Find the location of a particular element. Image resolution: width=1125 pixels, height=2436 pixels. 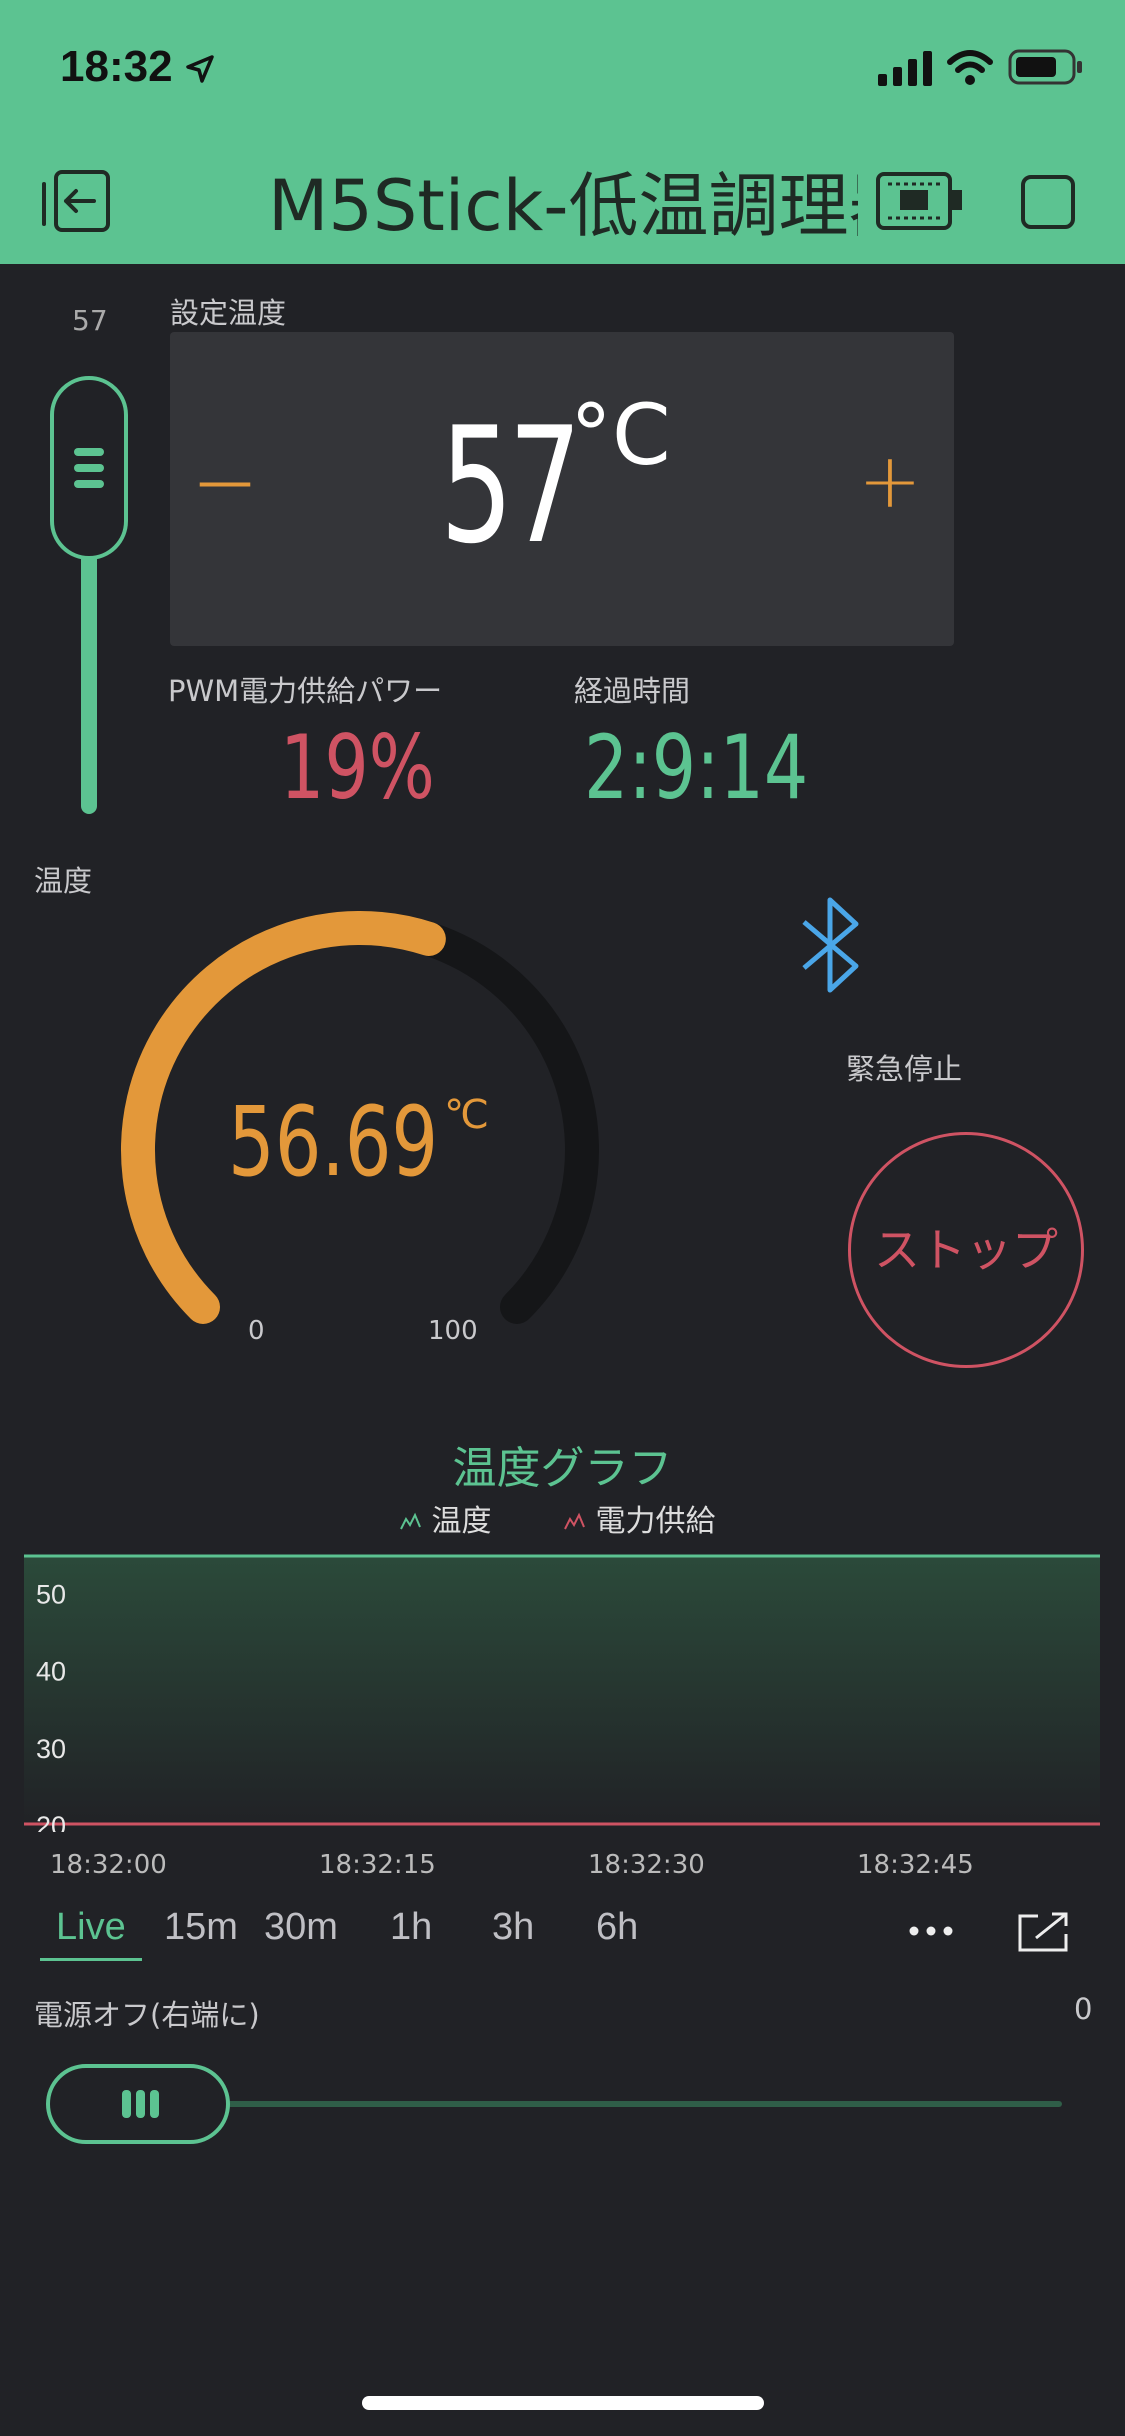

device-button is located at coordinates (919, 201).